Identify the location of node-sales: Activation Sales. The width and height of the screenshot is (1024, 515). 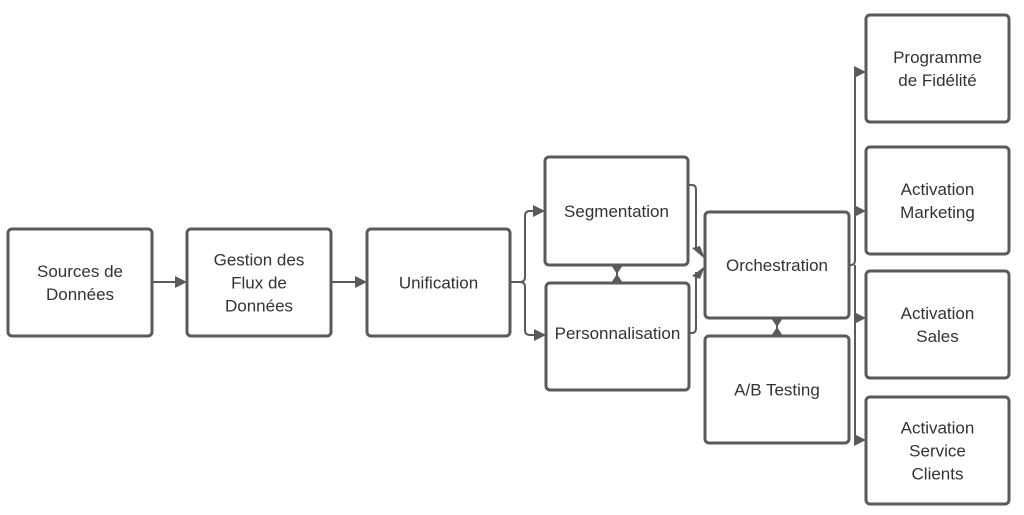
(937, 324).